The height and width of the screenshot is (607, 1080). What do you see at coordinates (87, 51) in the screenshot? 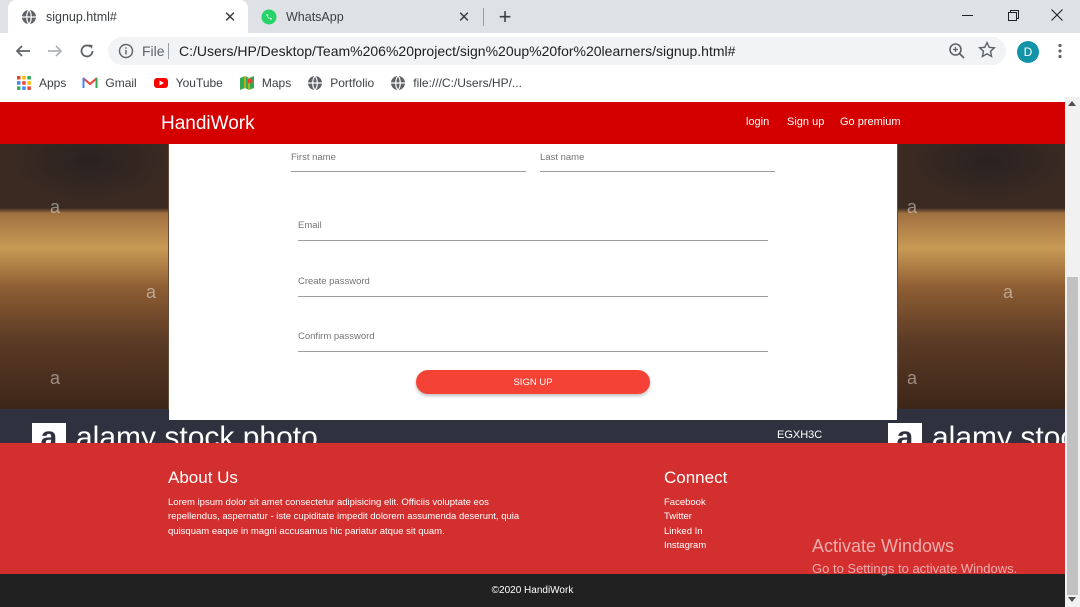
I see `reload-icon` at bounding box center [87, 51].